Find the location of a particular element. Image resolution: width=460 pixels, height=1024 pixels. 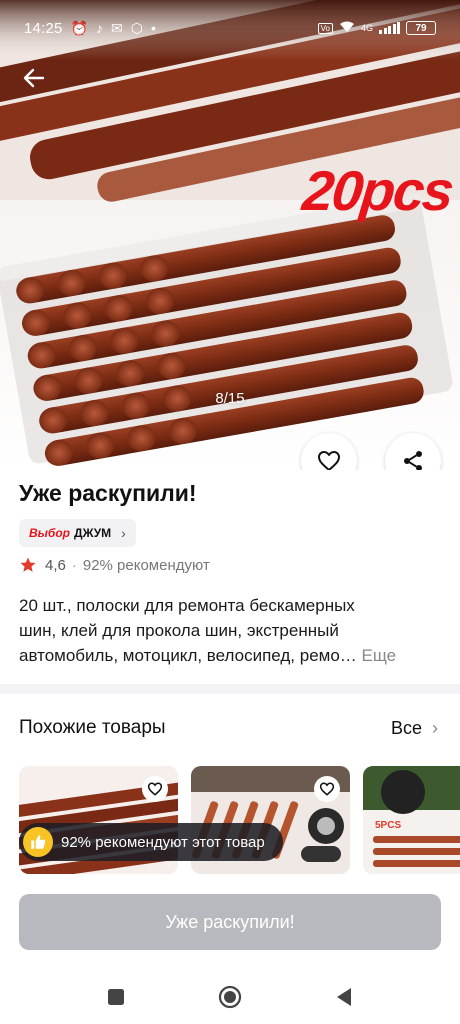

battery-level: 79 is located at coordinates (421, 28).